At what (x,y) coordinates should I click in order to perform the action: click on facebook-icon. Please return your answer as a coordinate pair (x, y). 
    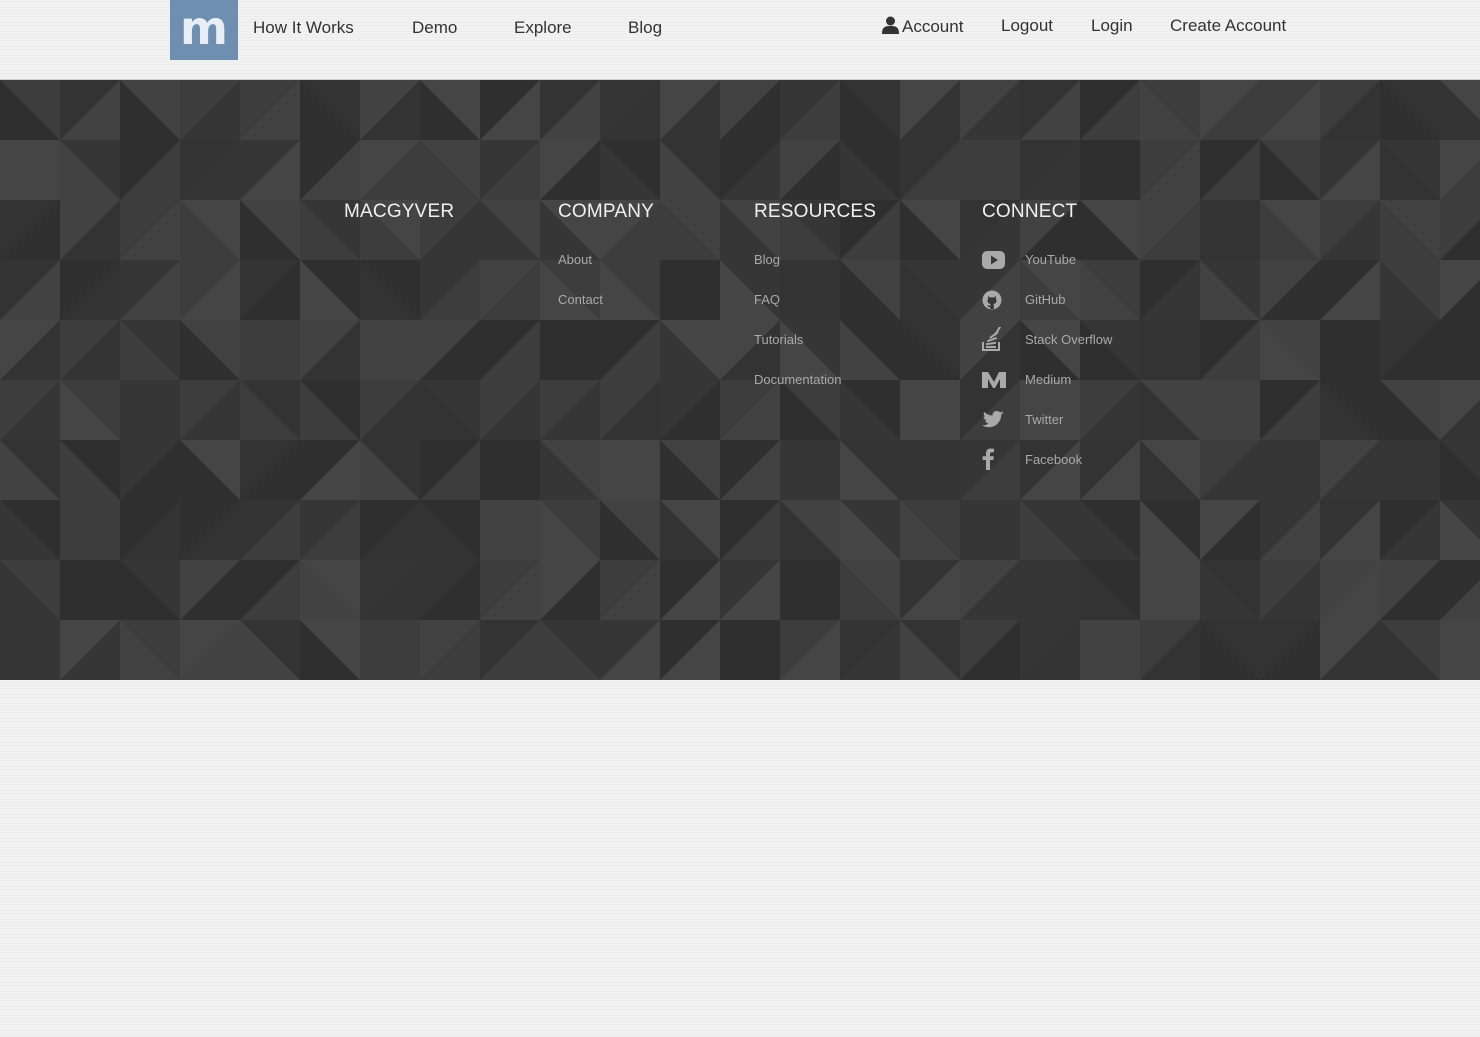
    Looking at the image, I should click on (994, 459).